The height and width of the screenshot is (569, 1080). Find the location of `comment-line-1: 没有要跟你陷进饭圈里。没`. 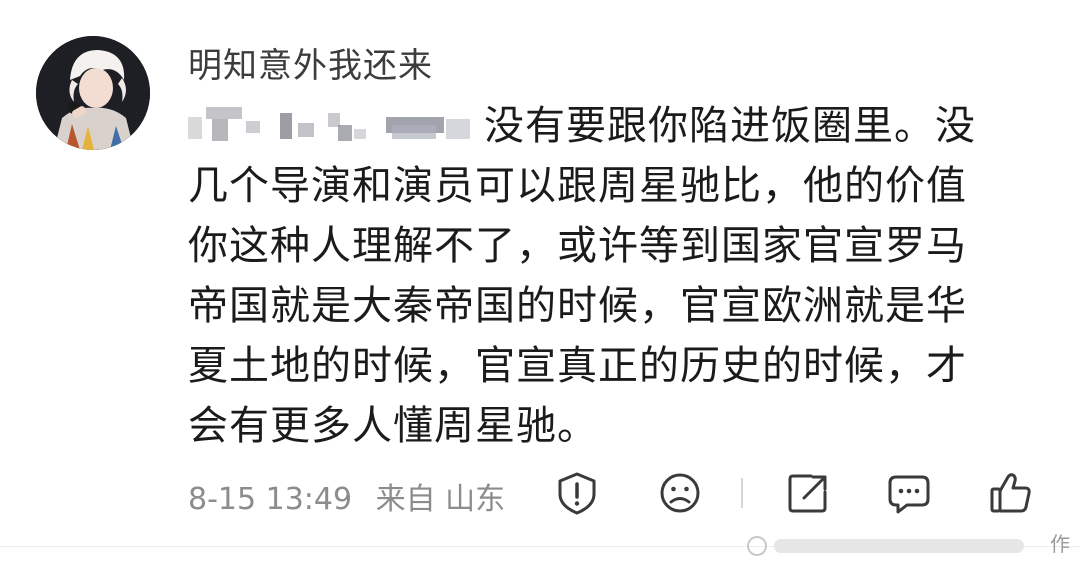

comment-line-1: 没有要跟你陷进饭圈里。没 is located at coordinates (618, 126).